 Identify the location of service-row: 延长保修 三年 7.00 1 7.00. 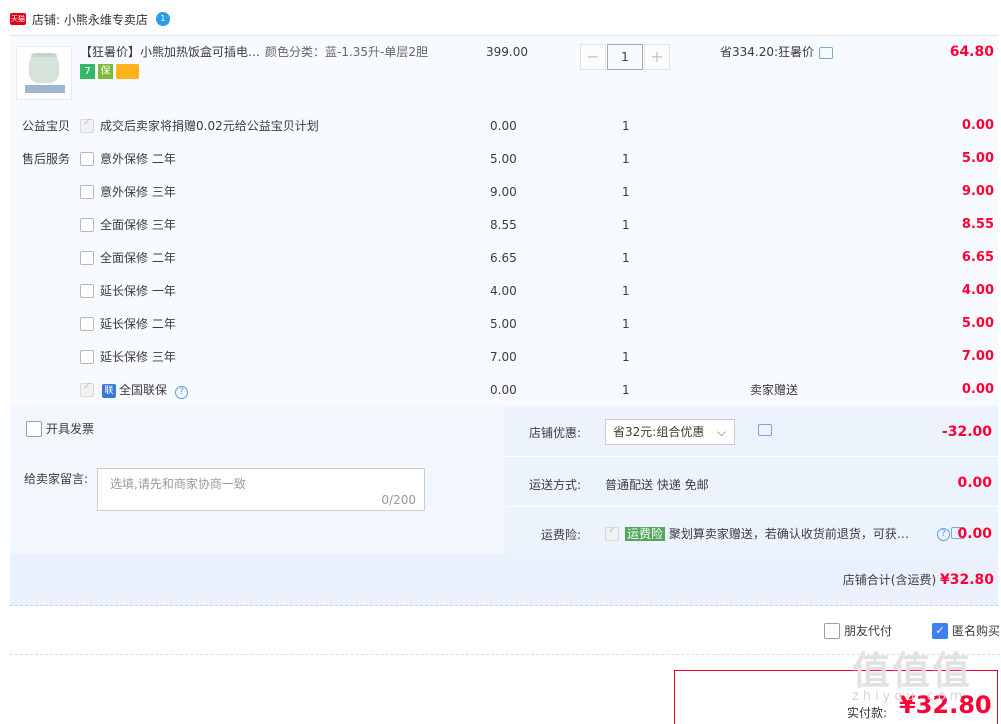
(504, 357).